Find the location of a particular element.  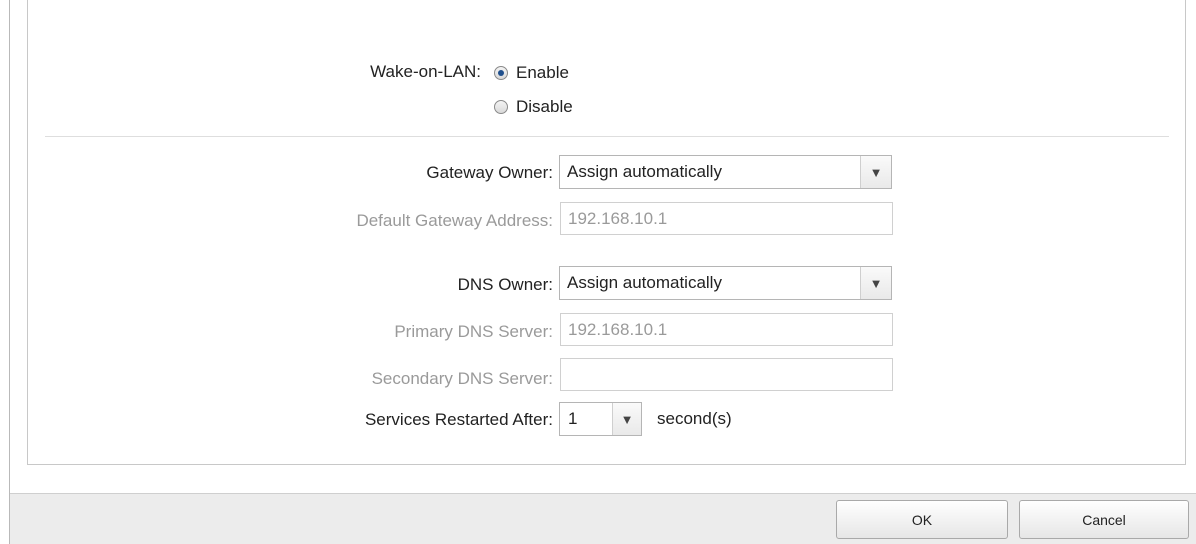

dns-owner-label: DNS Owner: is located at coordinates (505, 284).